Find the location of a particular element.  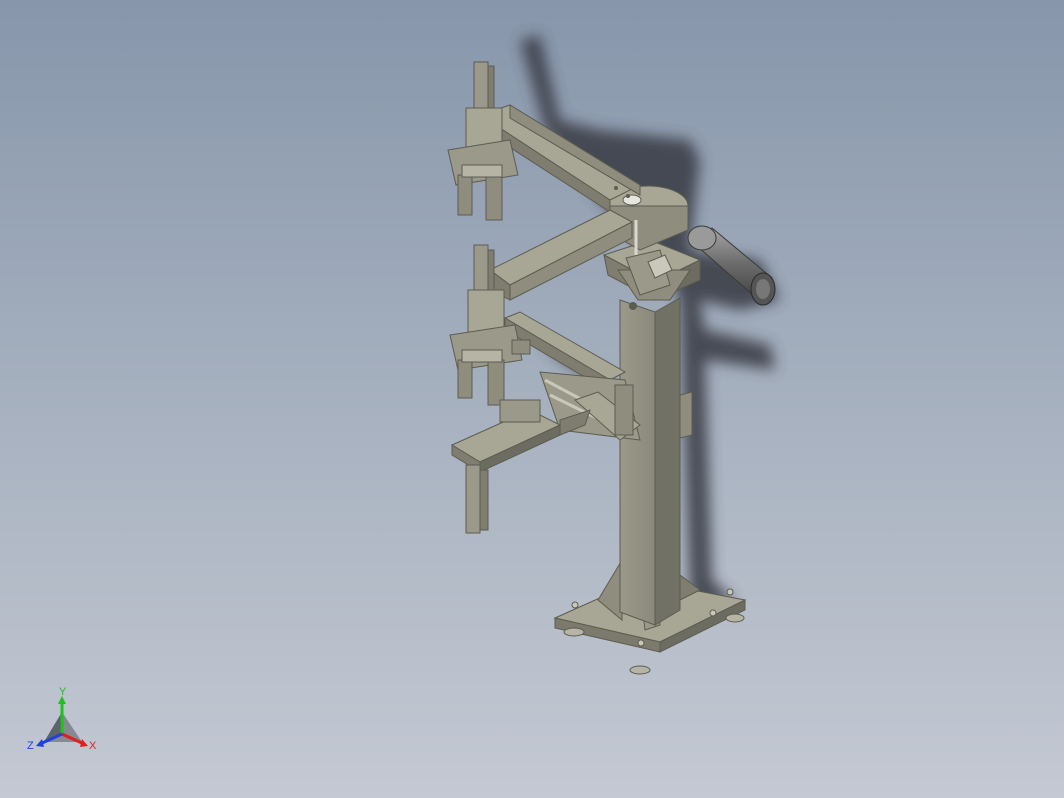

lower-slide-fixture is located at coordinates (545, 452).